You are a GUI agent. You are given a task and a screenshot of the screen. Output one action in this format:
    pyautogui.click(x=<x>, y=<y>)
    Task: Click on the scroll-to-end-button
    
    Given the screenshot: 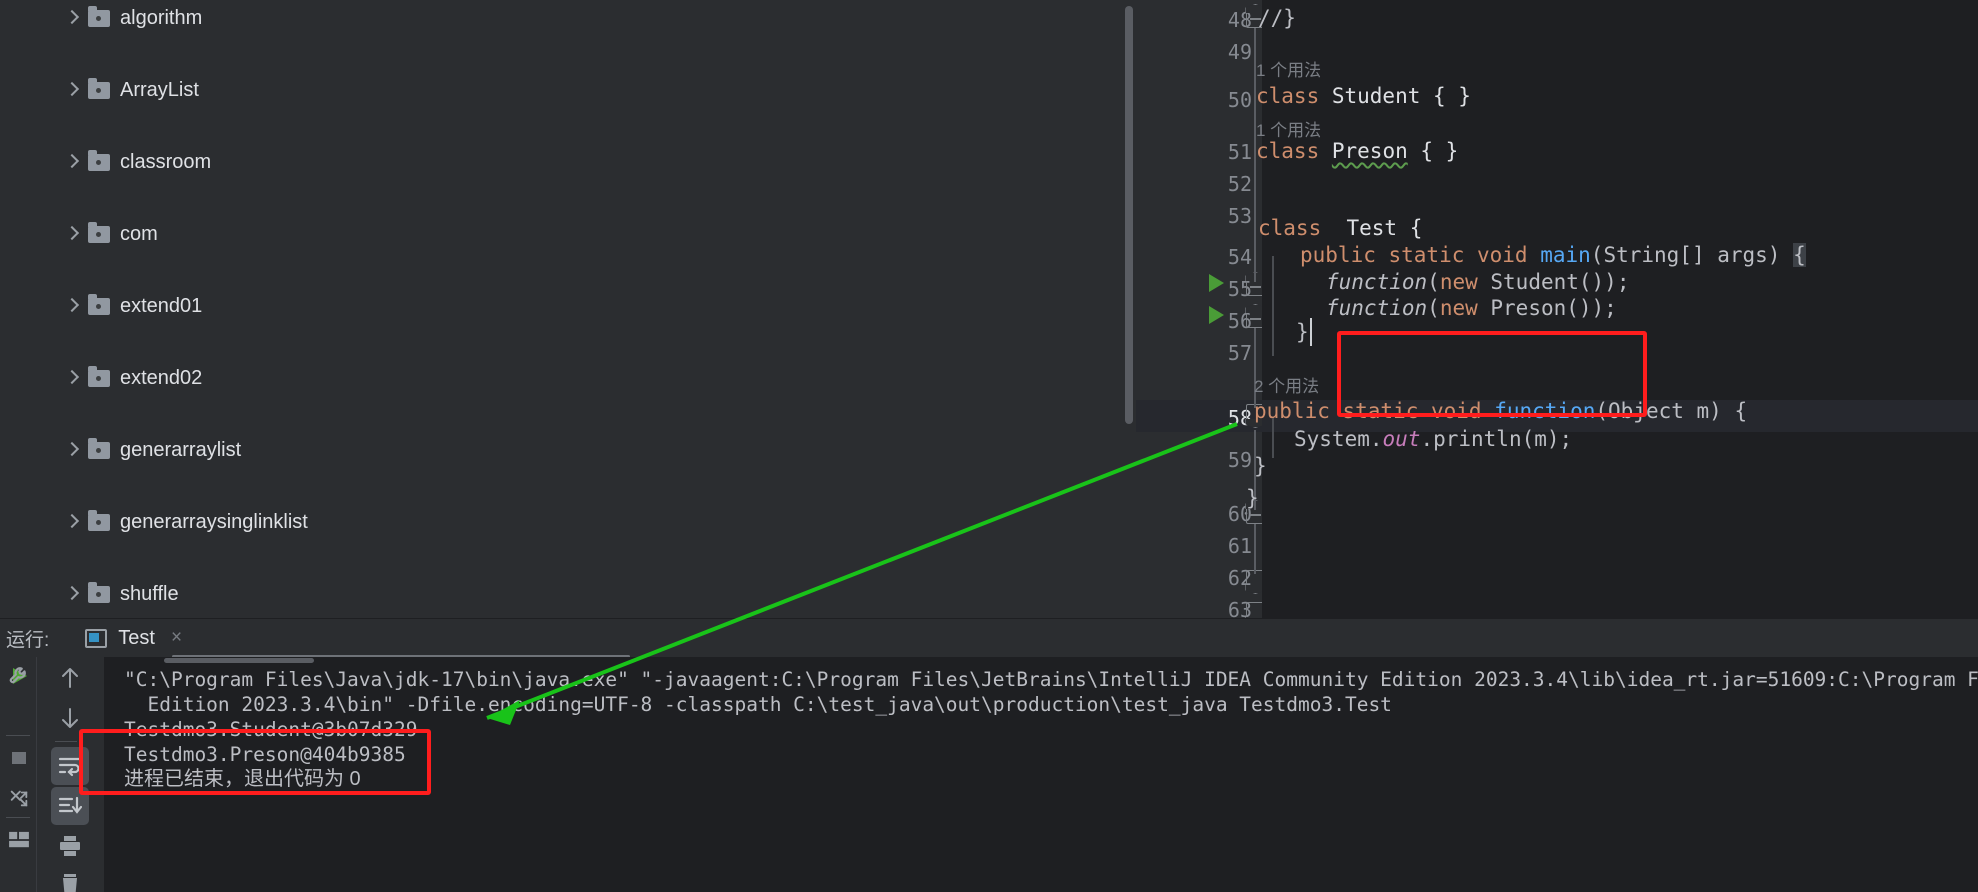 What is the action you would take?
    pyautogui.click(x=70, y=806)
    